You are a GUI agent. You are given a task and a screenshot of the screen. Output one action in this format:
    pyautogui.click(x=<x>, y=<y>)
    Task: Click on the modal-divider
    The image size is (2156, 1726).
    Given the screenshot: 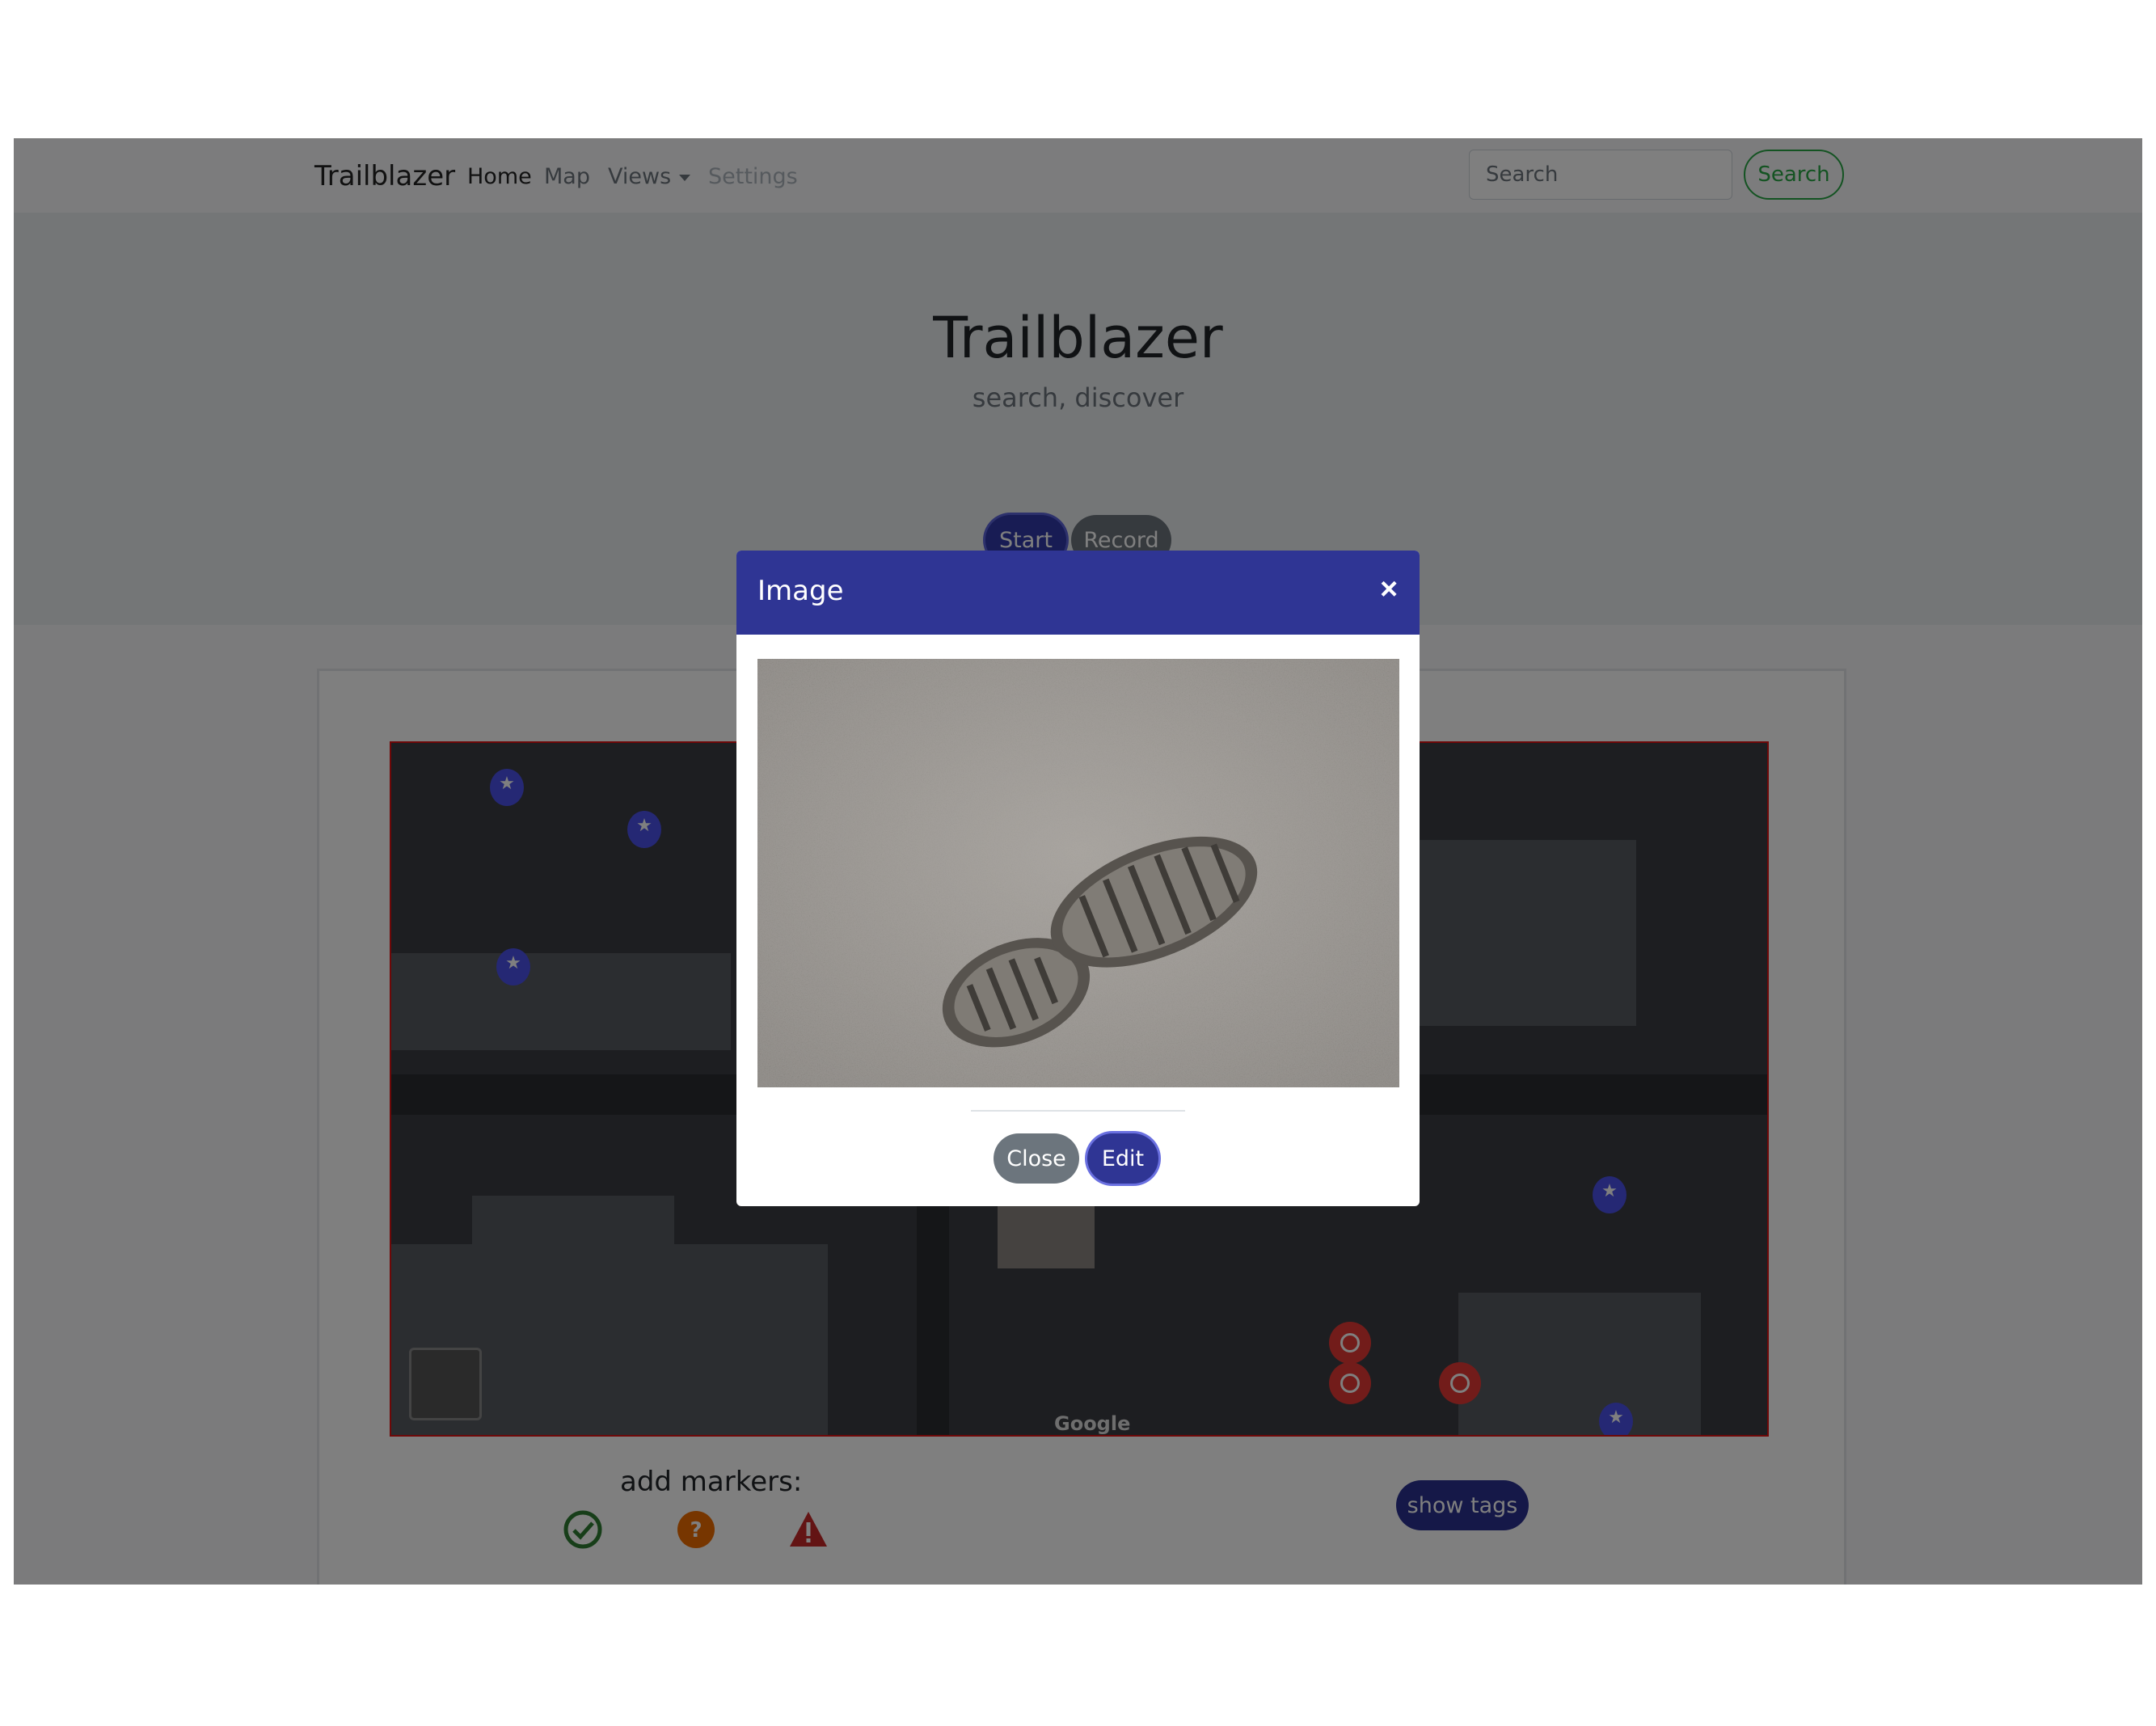 What is the action you would take?
    pyautogui.click(x=1078, y=1111)
    